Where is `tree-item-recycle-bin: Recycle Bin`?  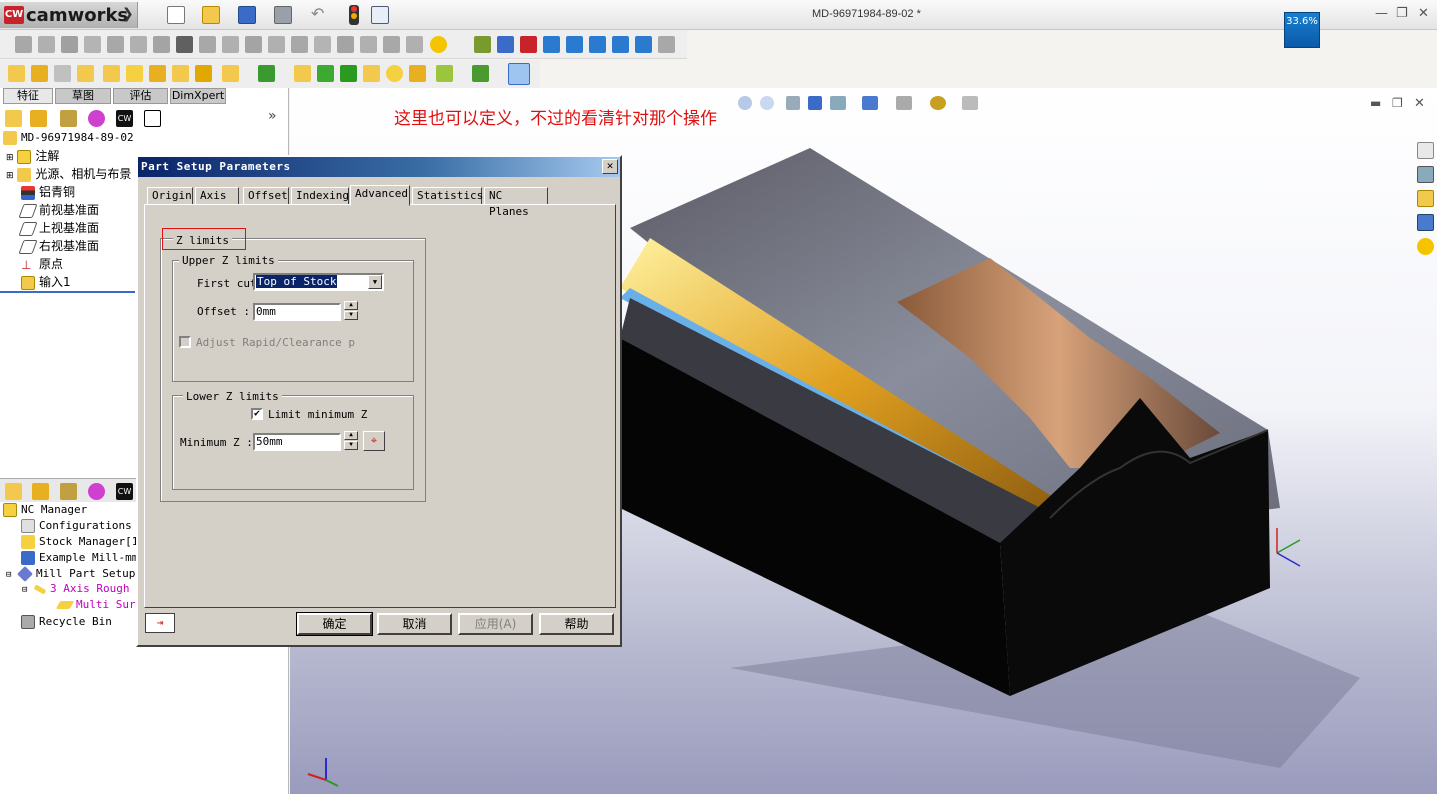
tree-item-recycle-bin: Recycle Bin is located at coordinates (66, 622).